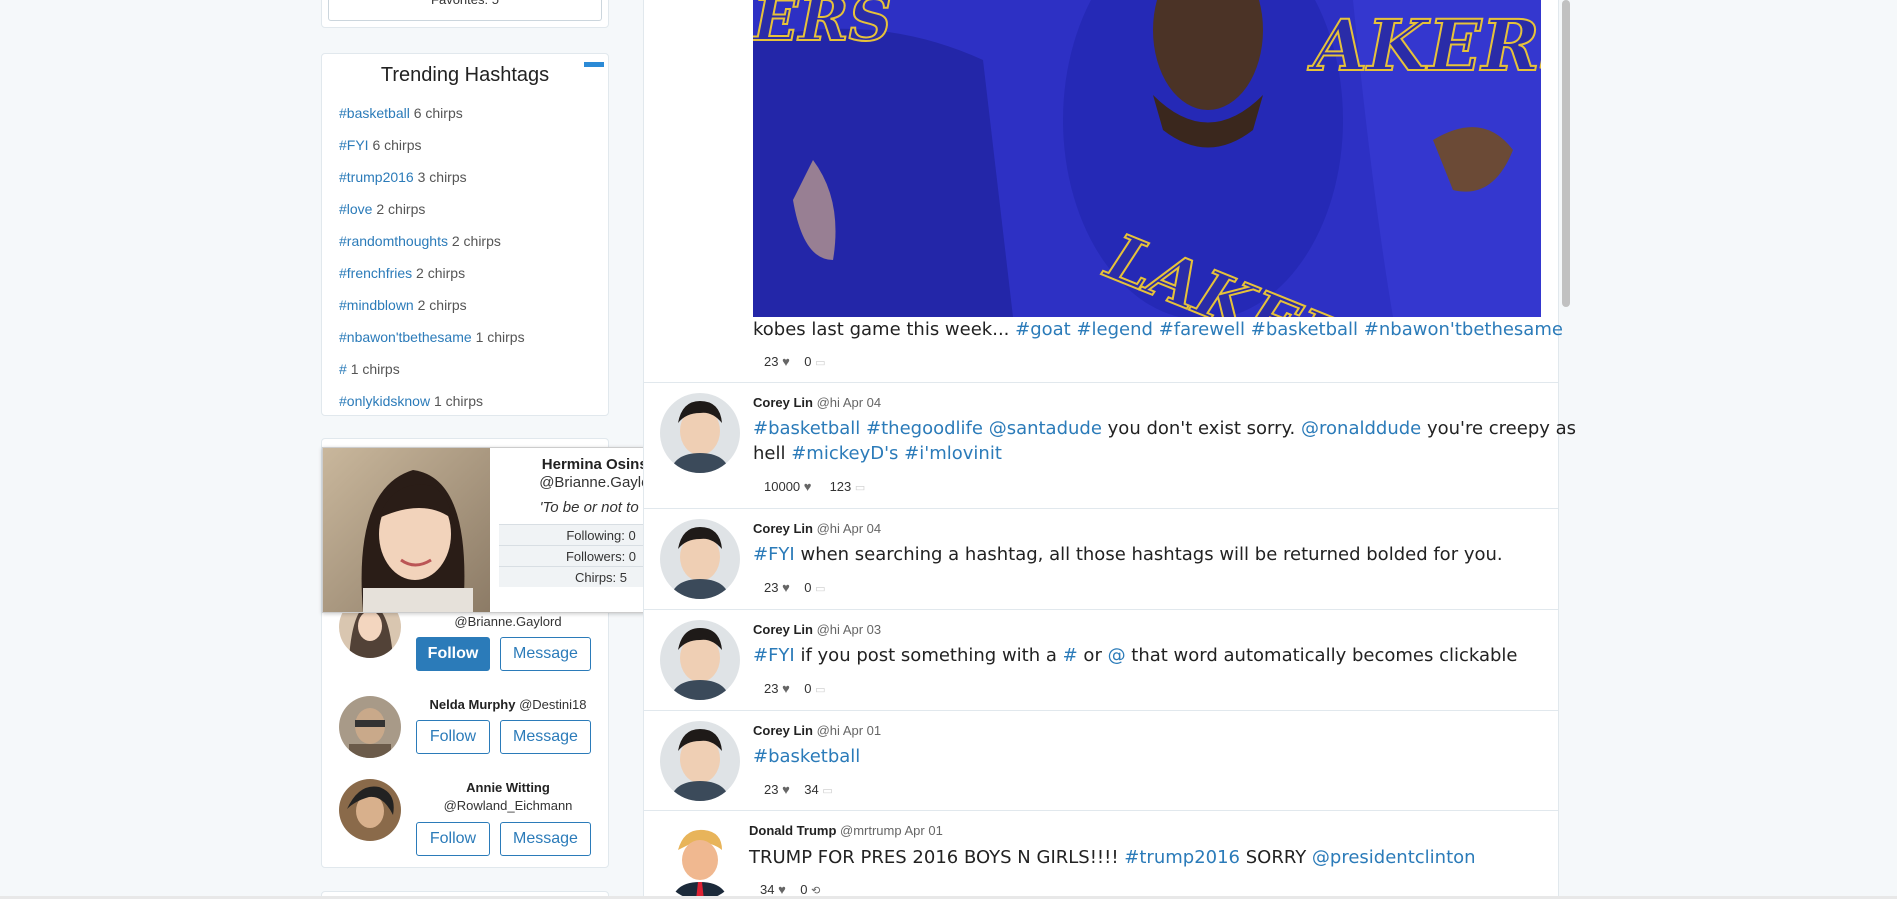 This screenshot has width=1897, height=899. I want to click on hashtag-link: #legend, so click(1114, 329).